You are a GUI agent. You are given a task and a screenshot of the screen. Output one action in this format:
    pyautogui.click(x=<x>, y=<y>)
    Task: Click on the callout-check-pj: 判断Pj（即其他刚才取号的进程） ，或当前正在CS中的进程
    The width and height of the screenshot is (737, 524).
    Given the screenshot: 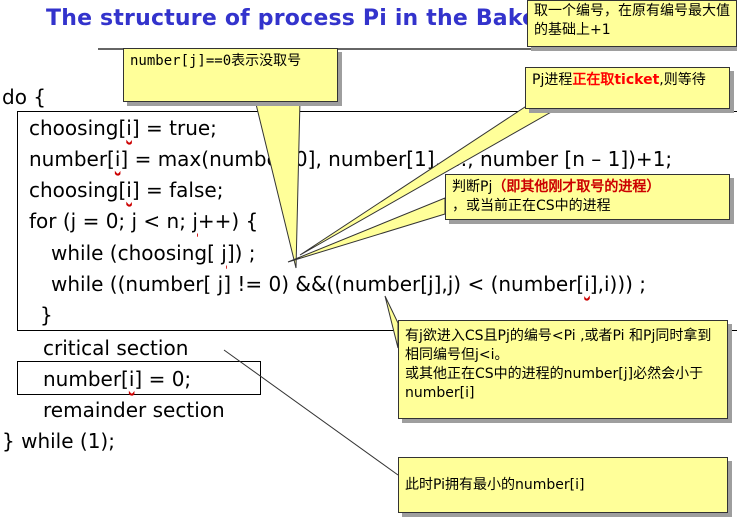 What is the action you would take?
    pyautogui.click(x=587, y=197)
    